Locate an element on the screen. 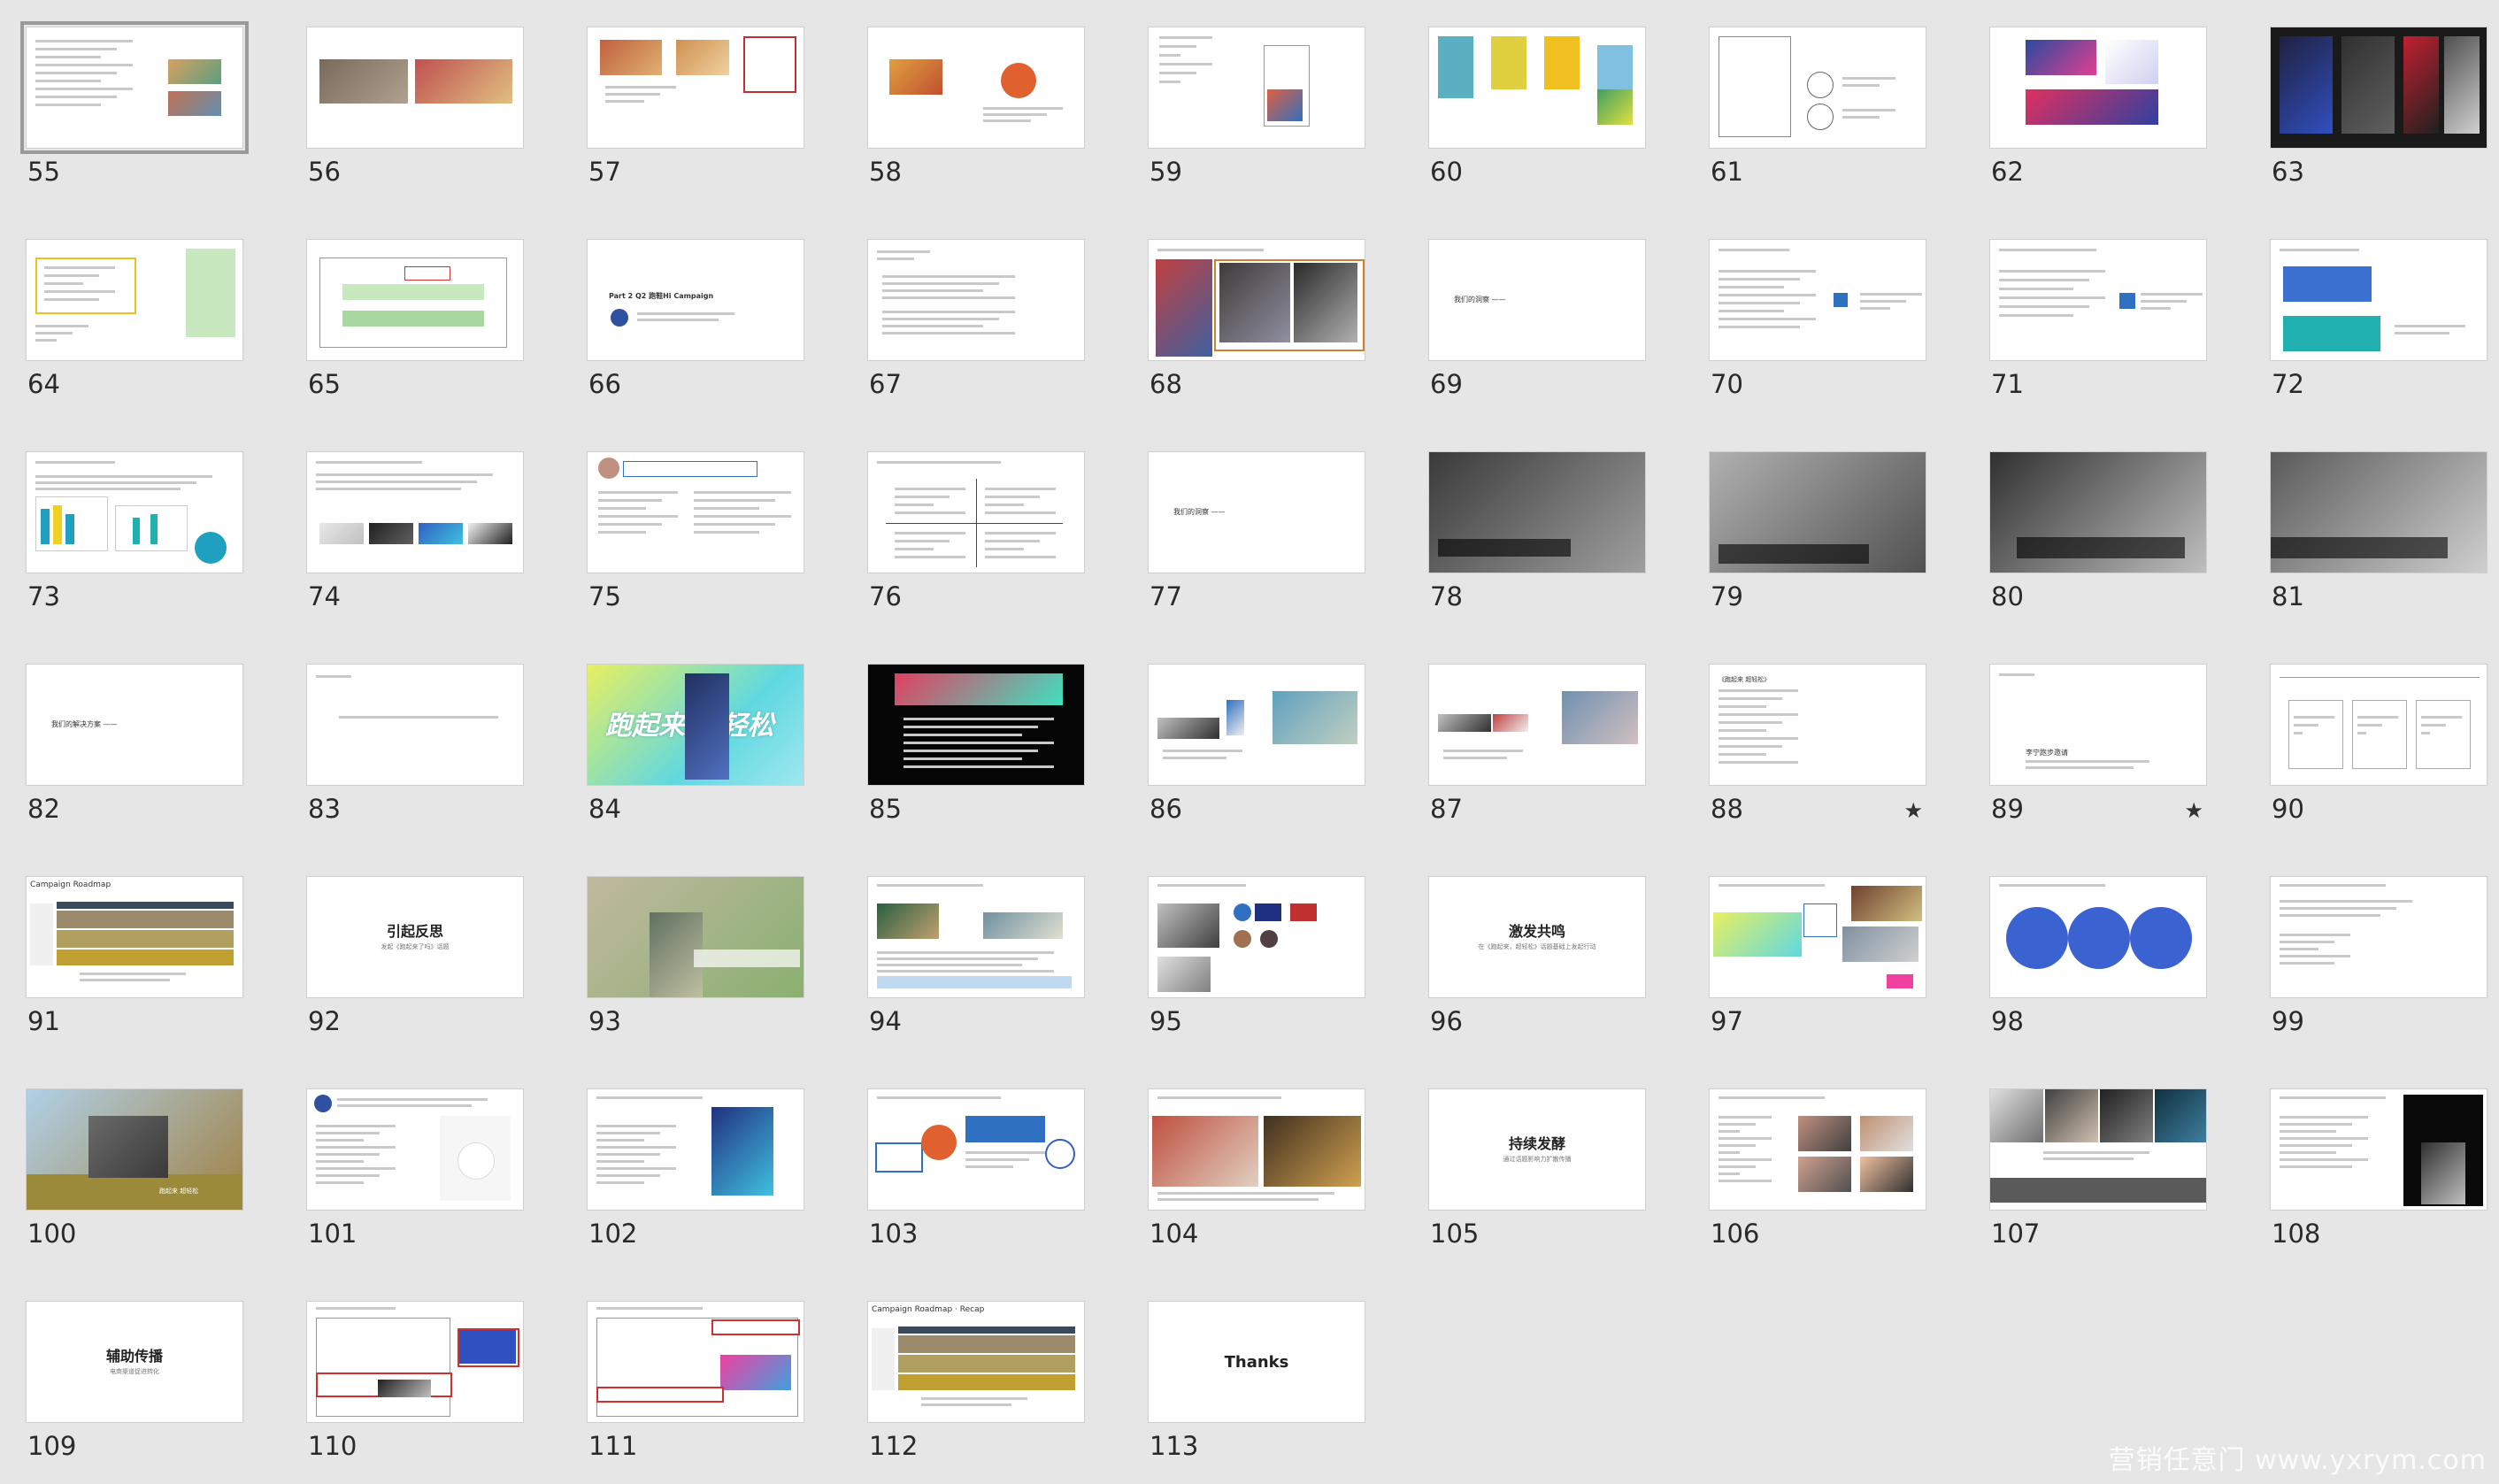 The image size is (2499, 1484). slide-thumbnail: 75 is located at coordinates (695, 530).